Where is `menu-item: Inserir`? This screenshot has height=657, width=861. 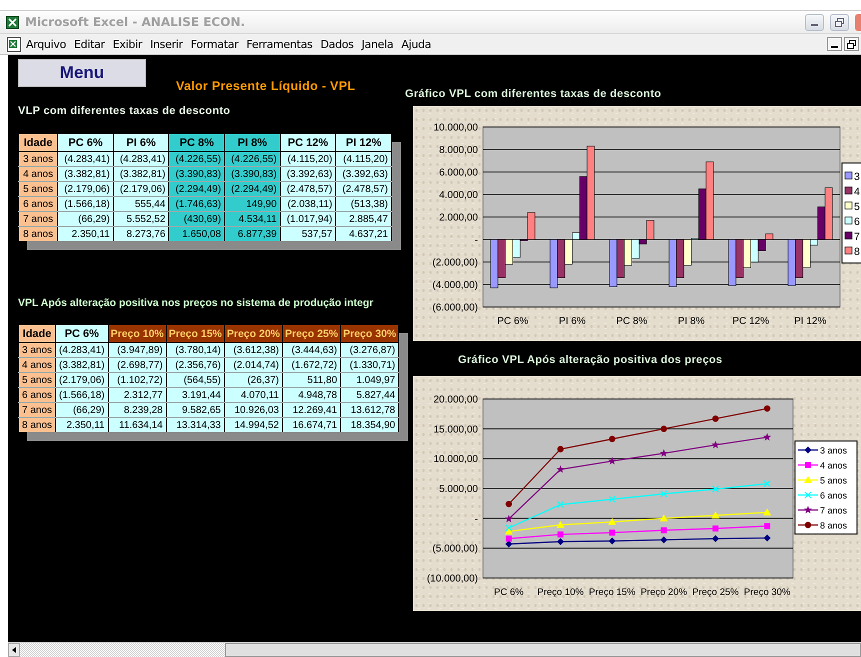
menu-item: Inserir is located at coordinates (166, 44).